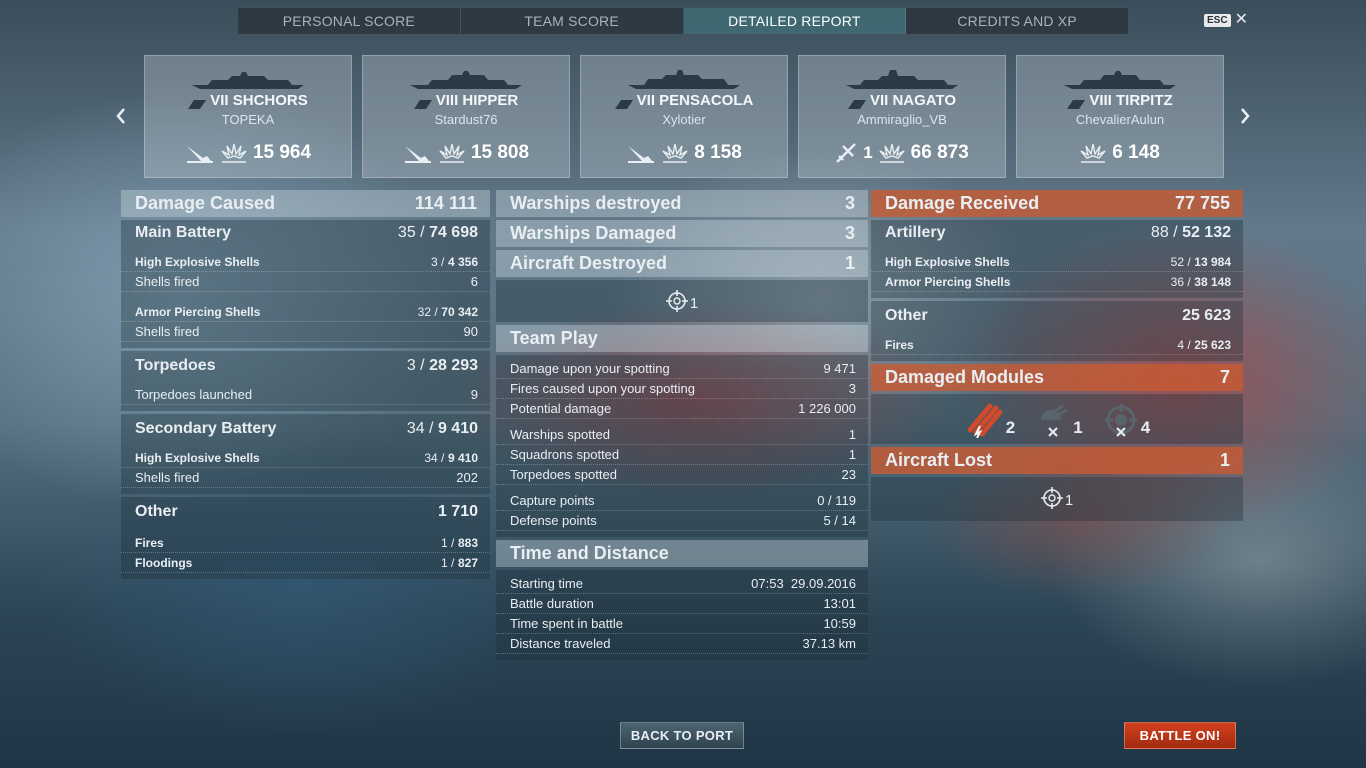 Image resolution: width=1366 pixels, height=768 pixels. Describe the element at coordinates (305, 312) in the screenshot. I see `ap-shells-row: Armor Piercing Shells 32 / 70 342` at that location.